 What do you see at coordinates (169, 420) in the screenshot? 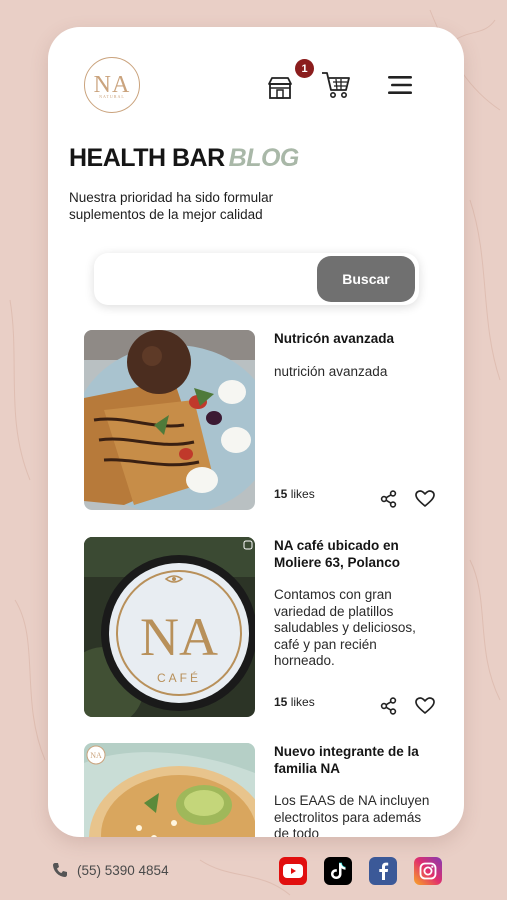
I see `post-image-french-toast` at bounding box center [169, 420].